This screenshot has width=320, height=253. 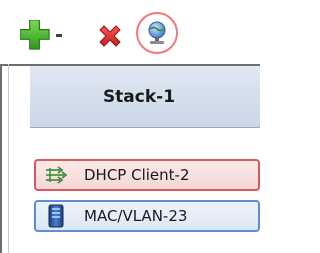 What do you see at coordinates (137, 175) in the screenshot?
I see `stack-item-label: DHCP Client-2` at bounding box center [137, 175].